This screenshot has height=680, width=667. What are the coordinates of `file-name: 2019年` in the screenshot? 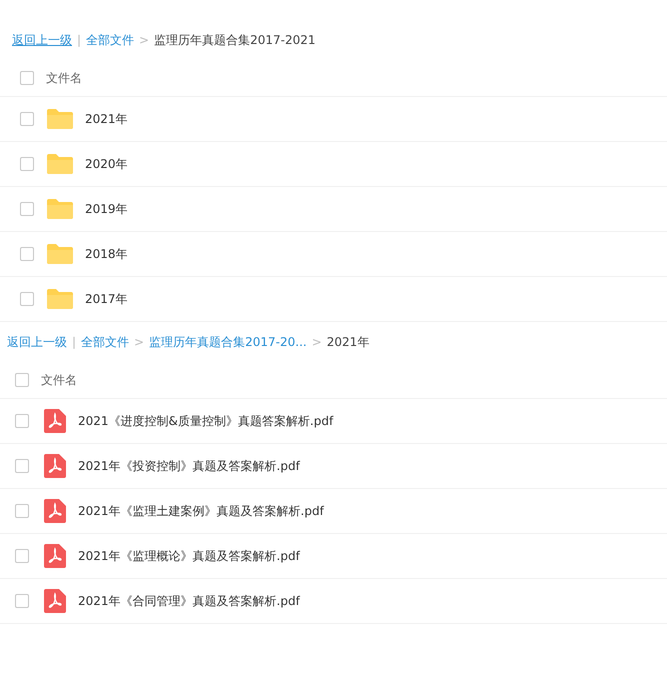 It's located at (106, 209).